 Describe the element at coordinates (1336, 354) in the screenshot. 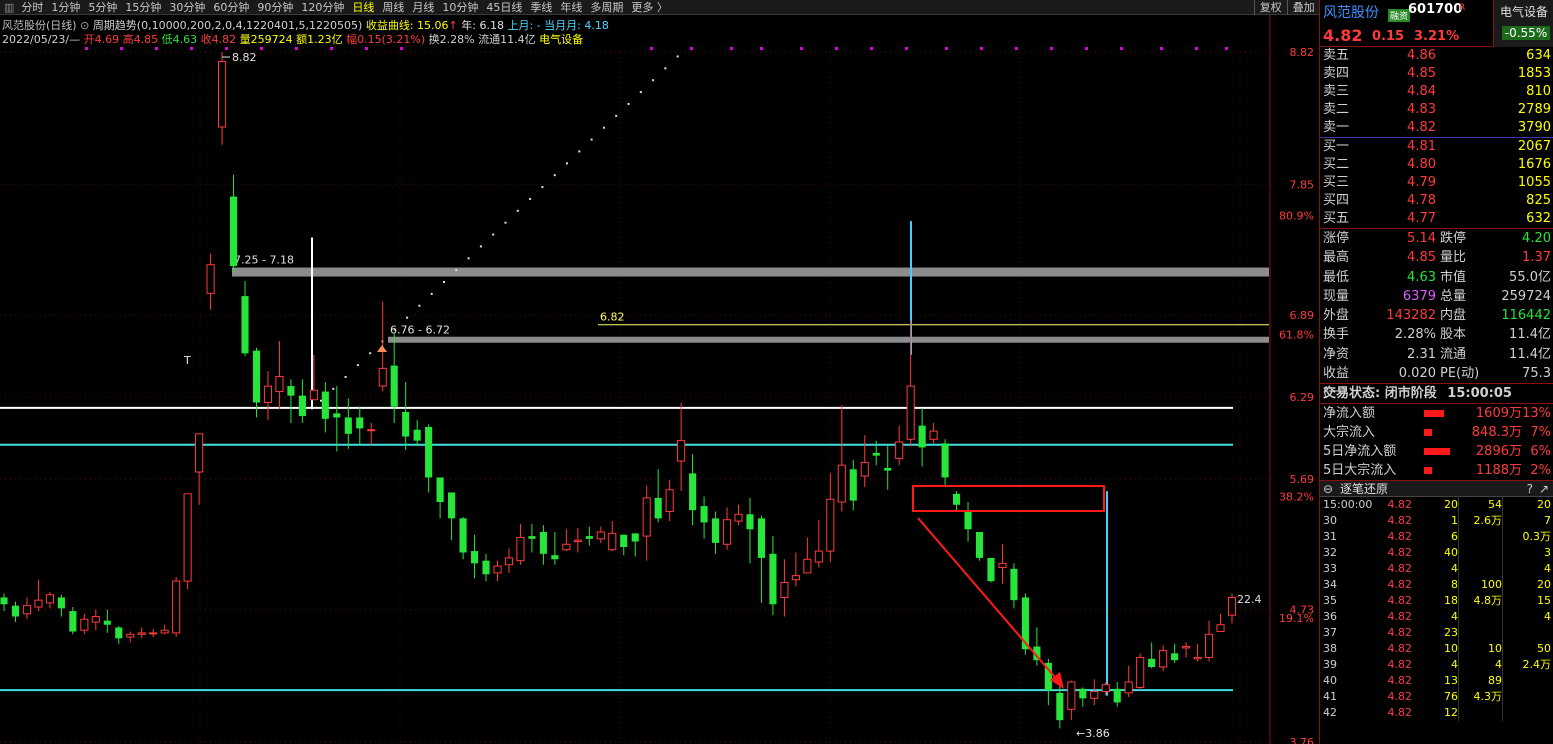

I see `stat-label: 净资` at that location.